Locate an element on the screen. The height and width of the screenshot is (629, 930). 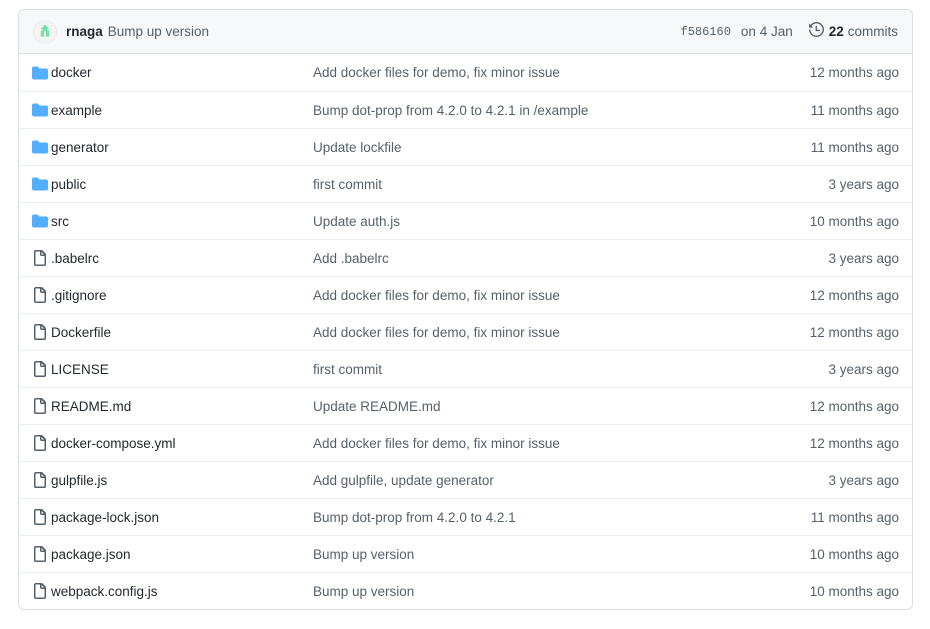
file-name-link: public is located at coordinates (182, 184).